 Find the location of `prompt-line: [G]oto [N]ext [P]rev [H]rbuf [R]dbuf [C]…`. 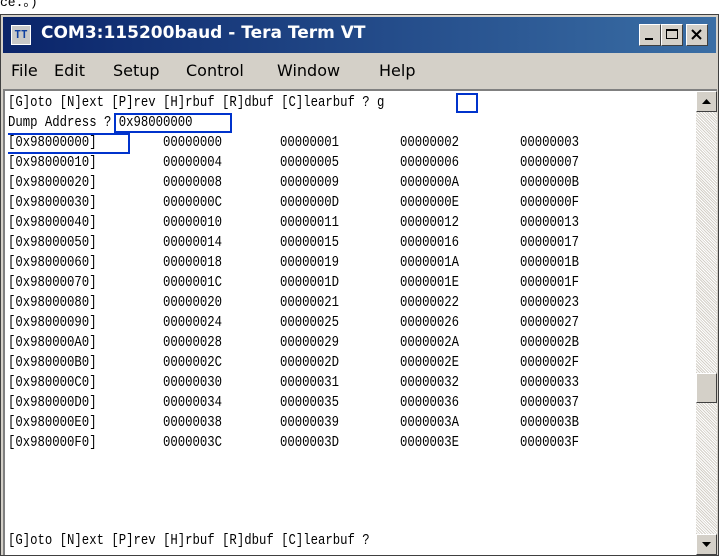

prompt-line: [G]oto [N]ext [P]rev [H]rbuf [R]dbuf [C]… is located at coordinates (196, 102).